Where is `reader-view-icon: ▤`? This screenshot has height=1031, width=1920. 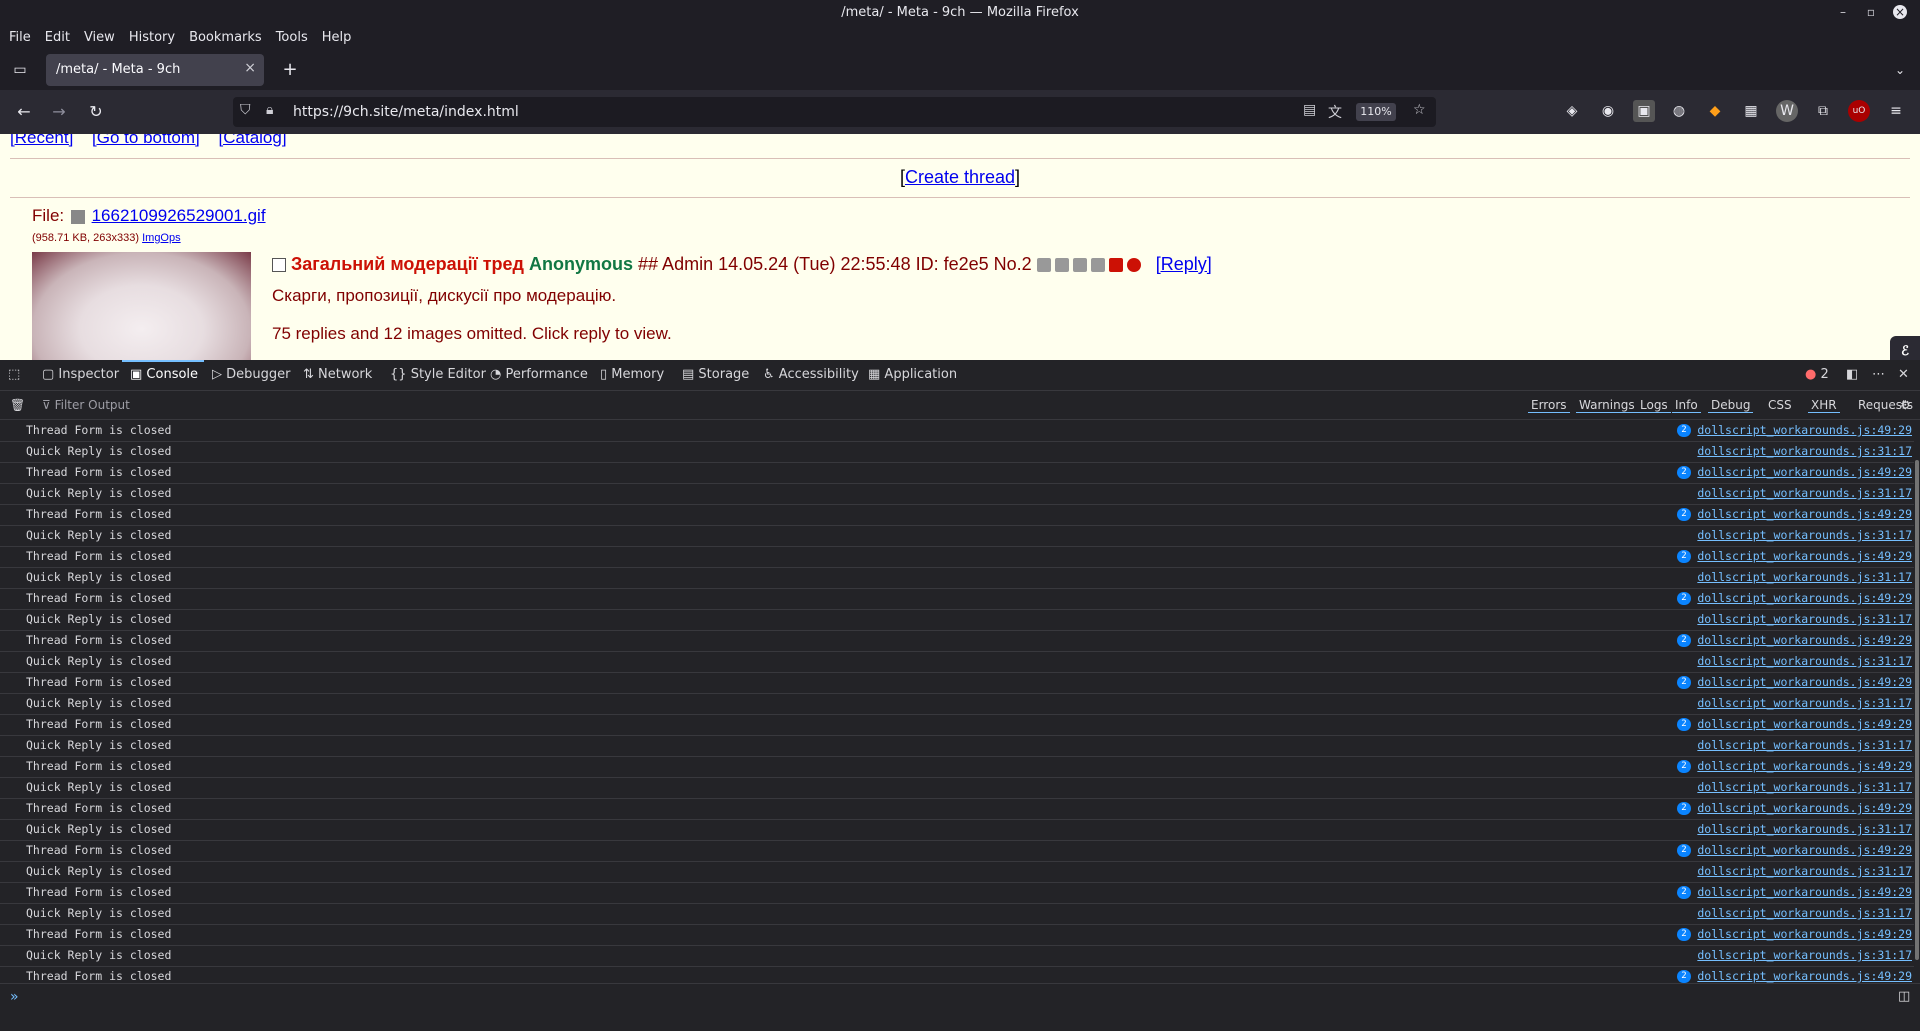 reader-view-icon: ▤ is located at coordinates (1309, 110).